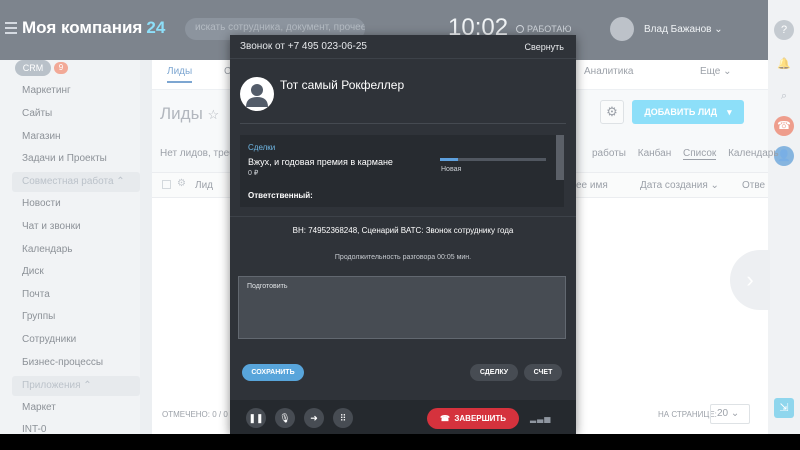 Image resolution: width=800 pixels, height=450 pixels. I want to click on hangup-button: ☎ ЗАВЕРШИТЬ, so click(473, 418).